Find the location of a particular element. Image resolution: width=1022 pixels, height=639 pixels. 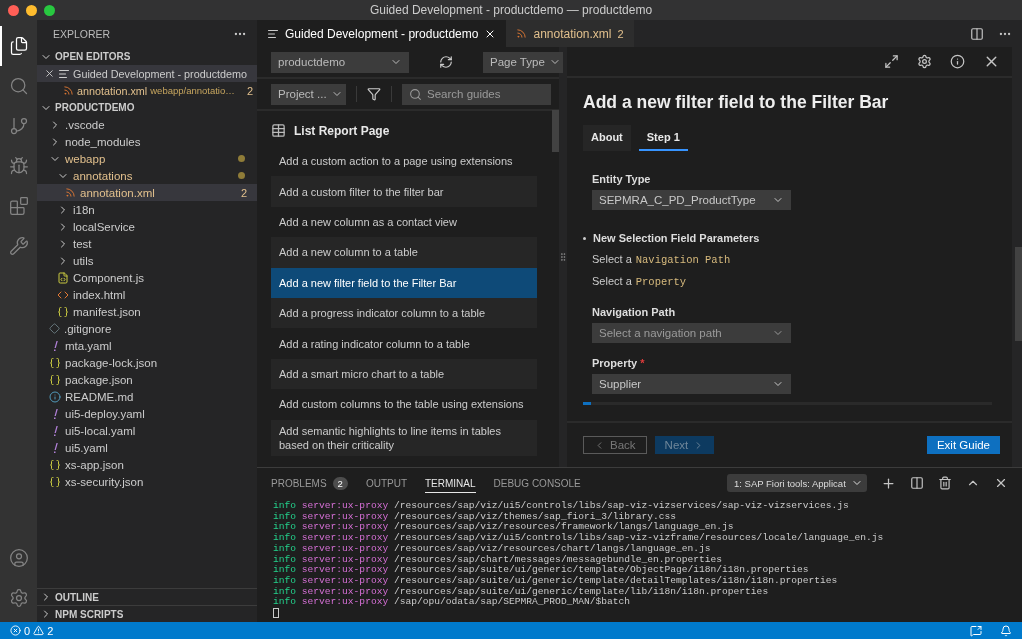

tree-item: localService is located at coordinates (147, 226).